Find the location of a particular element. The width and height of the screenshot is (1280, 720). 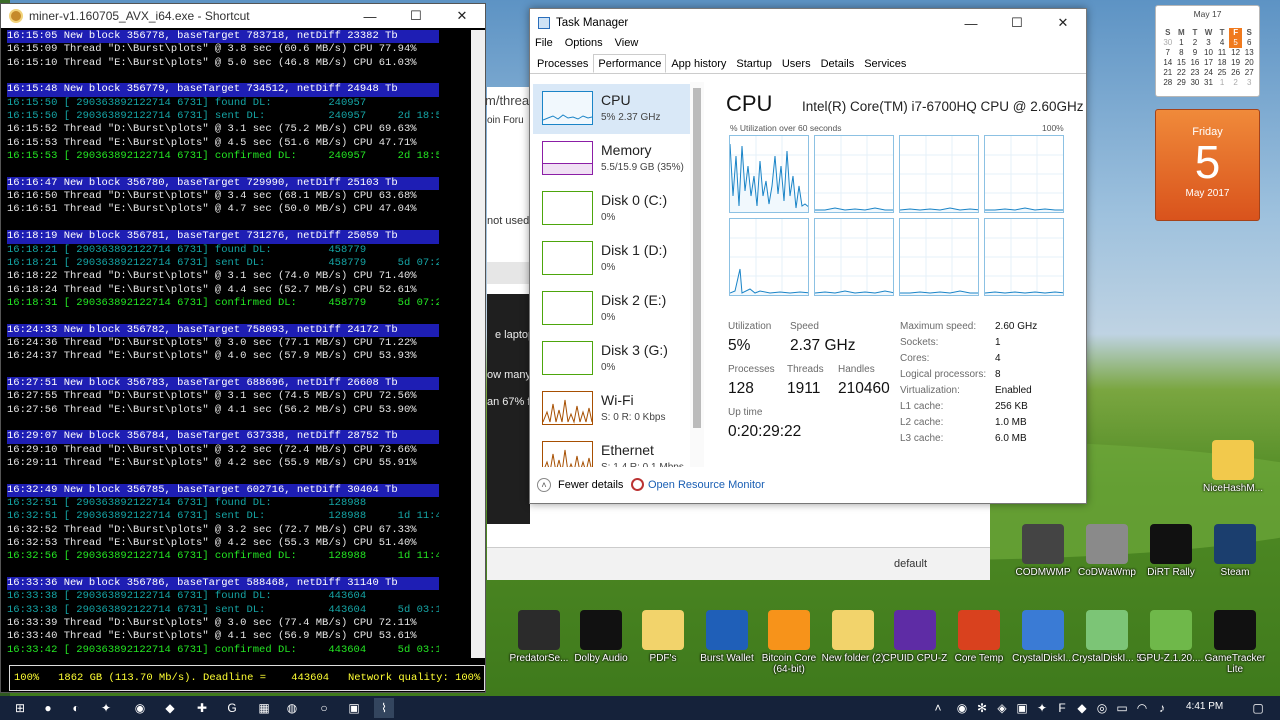

tray-icon: ✦ is located at coordinates (1042, 708).